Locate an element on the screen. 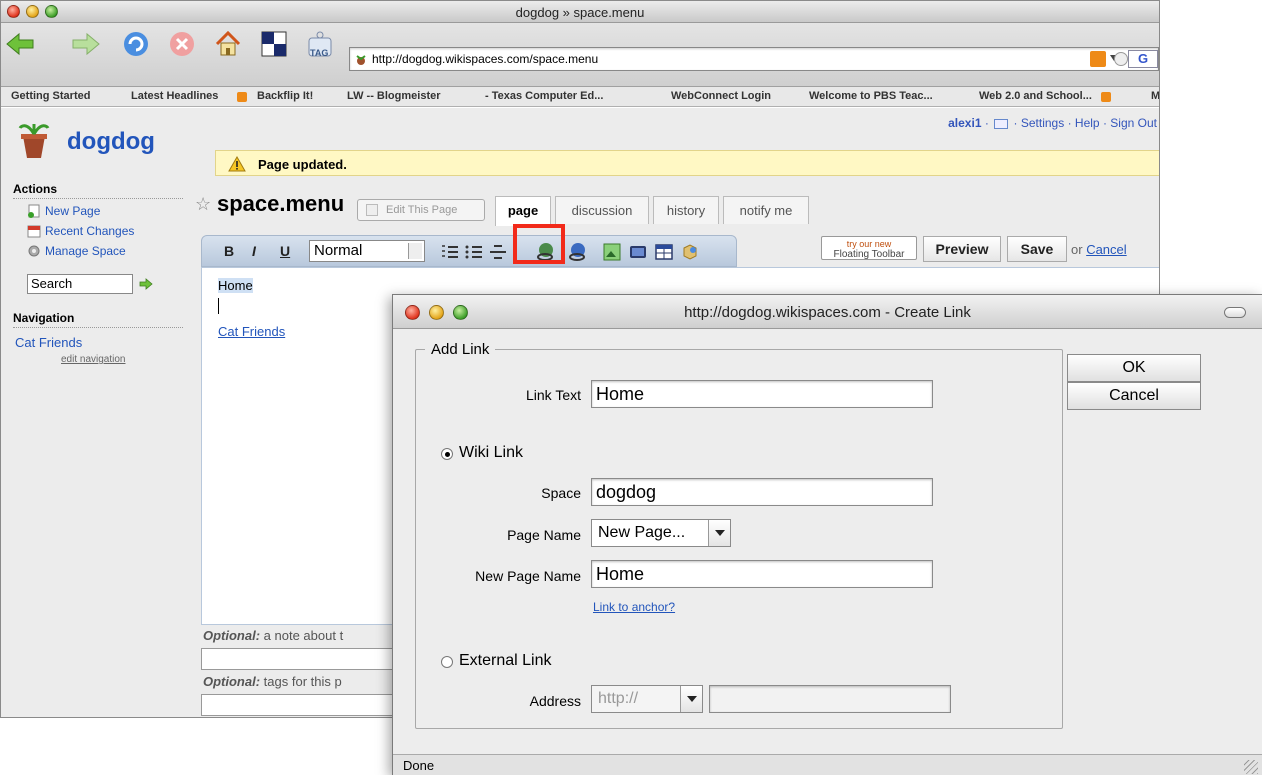  username-link: alexi1 is located at coordinates (964, 123).